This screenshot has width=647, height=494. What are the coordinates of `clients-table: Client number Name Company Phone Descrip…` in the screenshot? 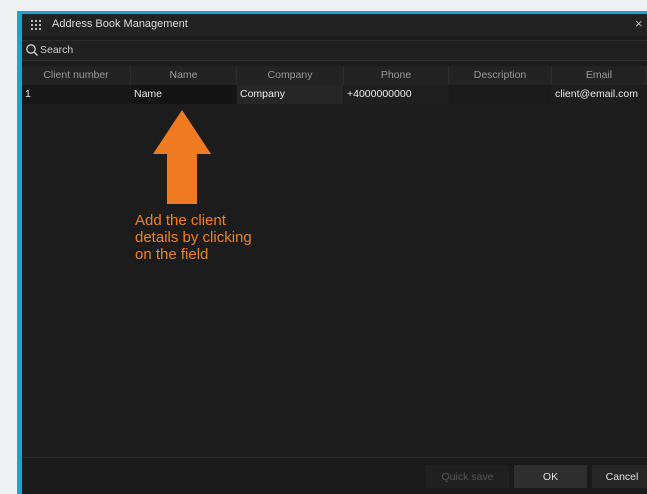 It's located at (334, 85).